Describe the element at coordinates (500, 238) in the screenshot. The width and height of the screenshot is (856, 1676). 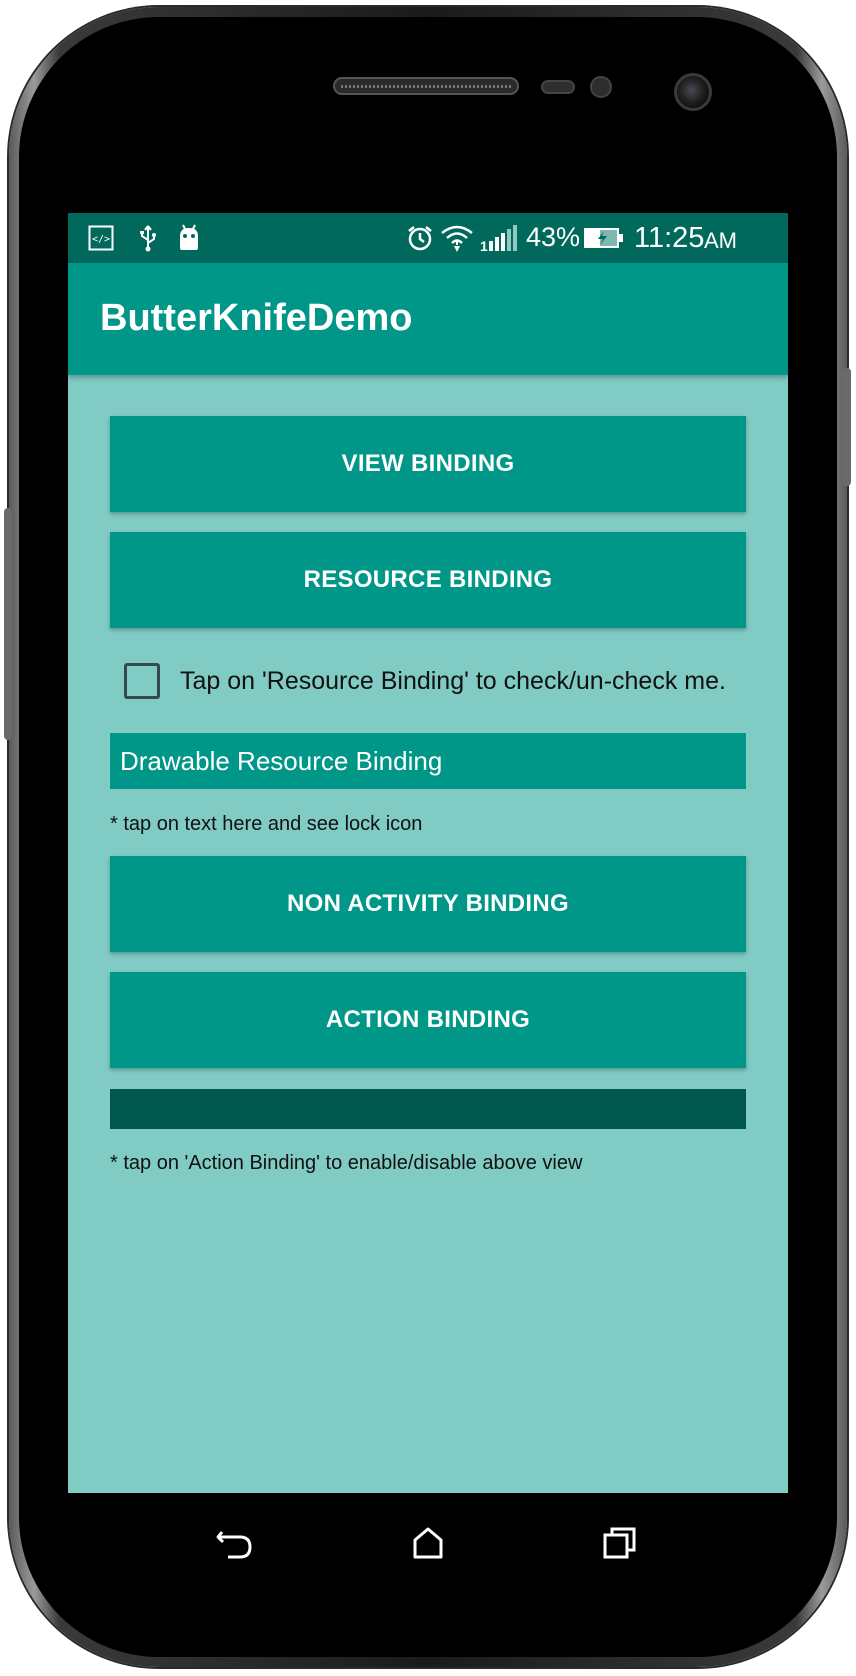
I see `signal-icon: 1` at that location.